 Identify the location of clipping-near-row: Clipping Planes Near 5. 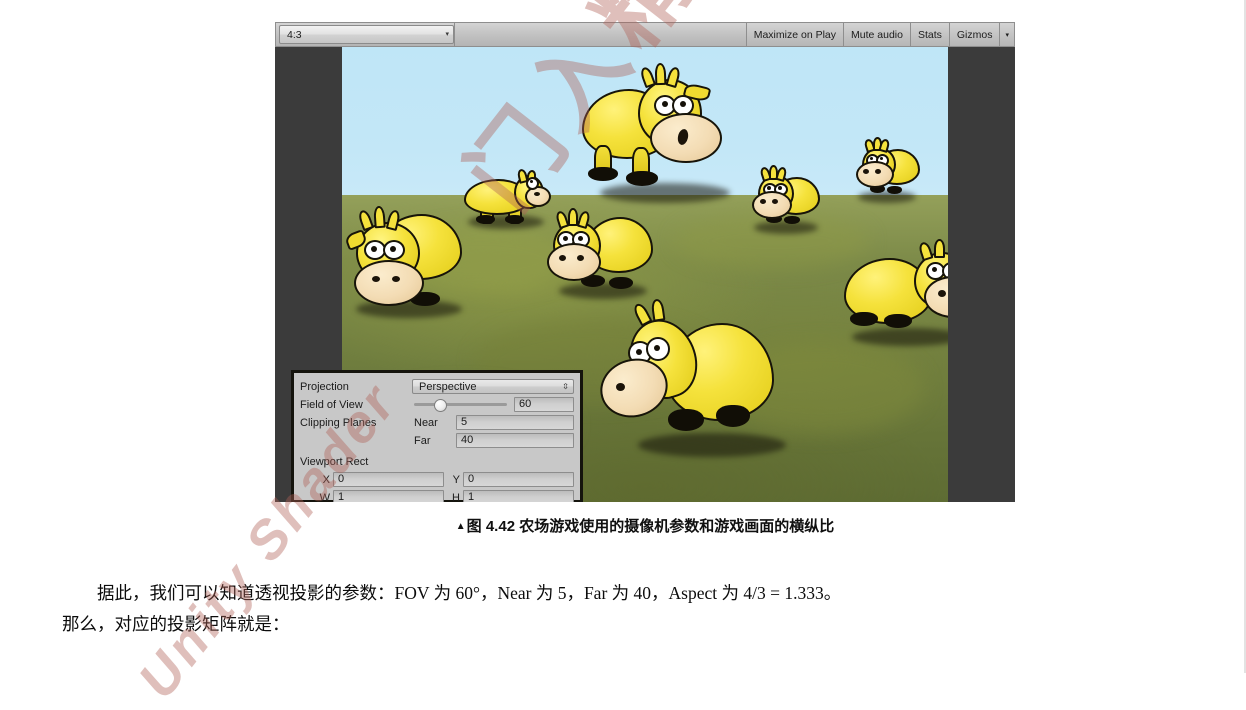
(437, 422).